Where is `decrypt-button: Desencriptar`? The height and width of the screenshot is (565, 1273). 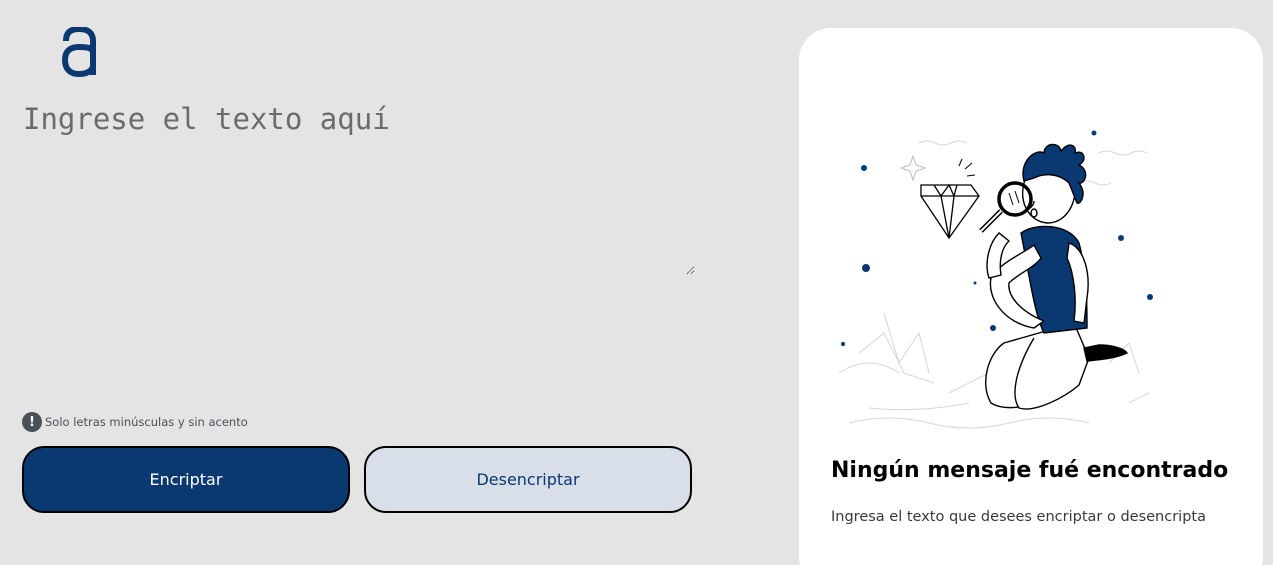 decrypt-button: Desencriptar is located at coordinates (528, 479).